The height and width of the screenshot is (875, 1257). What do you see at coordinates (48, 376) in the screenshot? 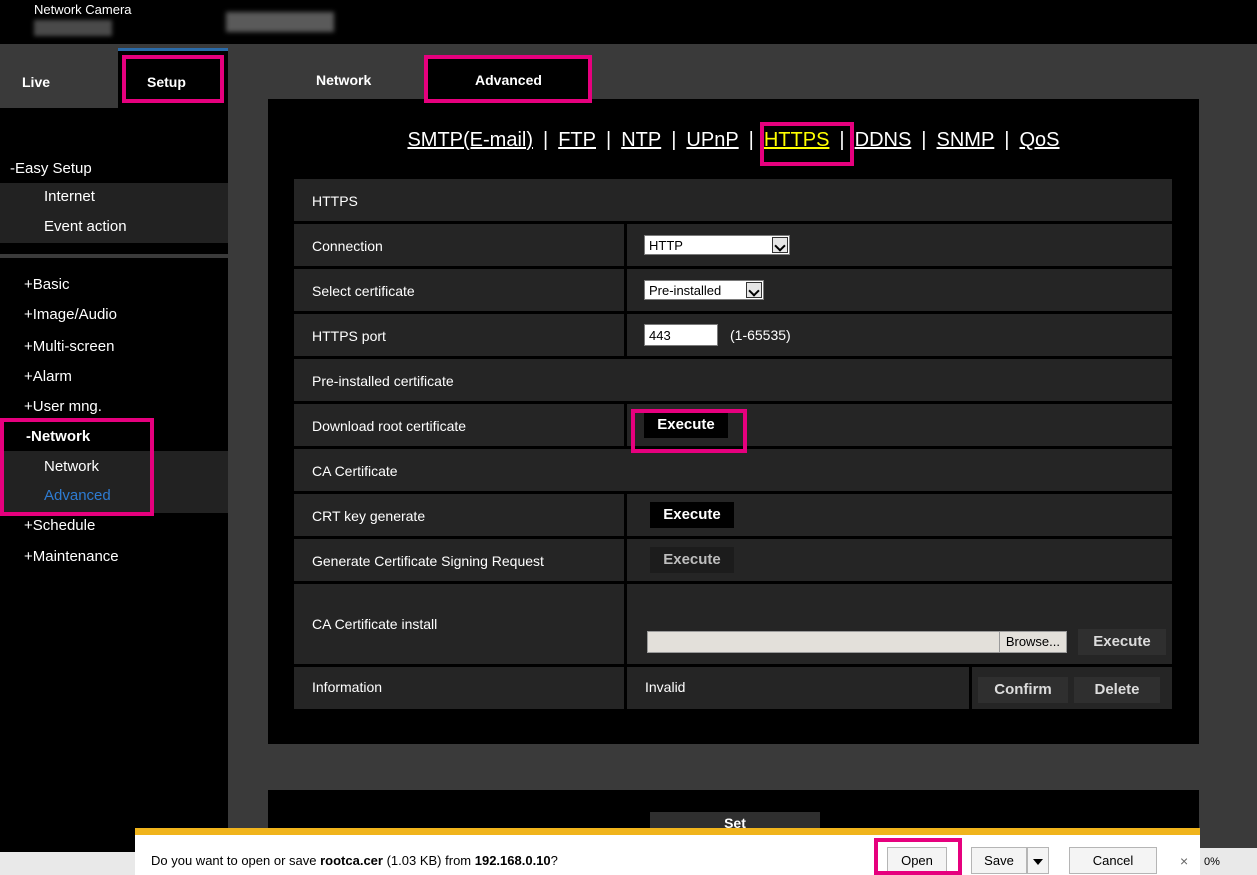
I see `sidebar-item-alarm: +Alarm` at bounding box center [48, 376].